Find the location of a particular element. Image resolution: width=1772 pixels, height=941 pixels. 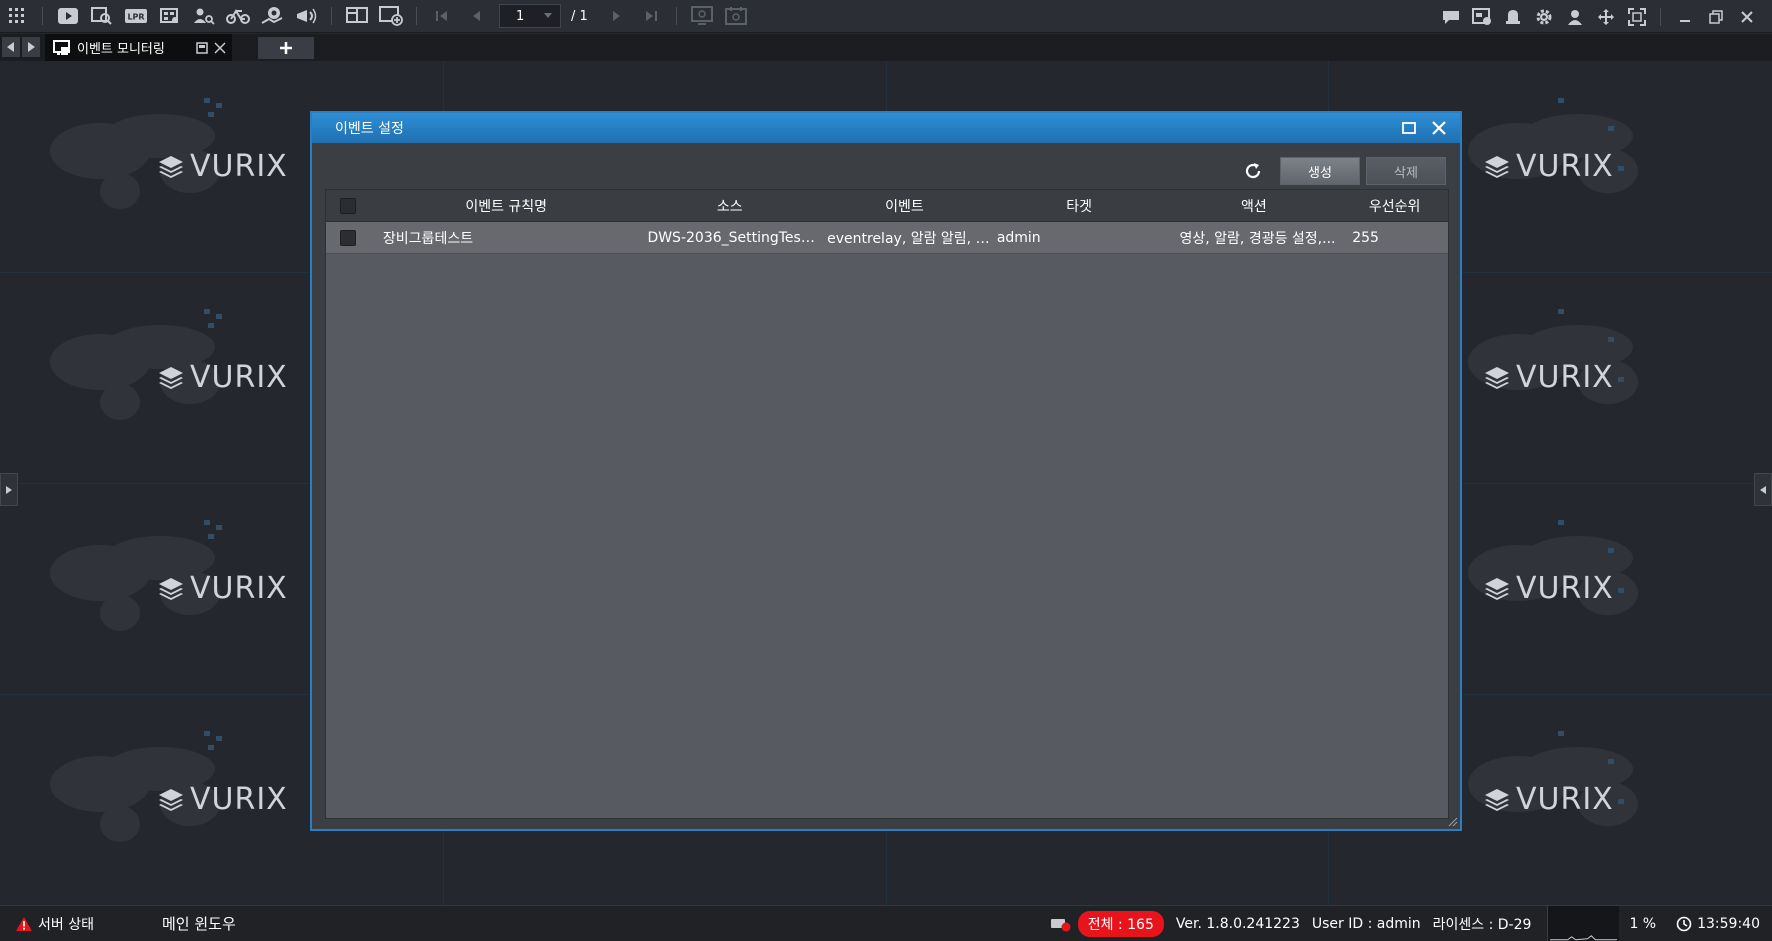

total-events-badge: 전체 : 165 is located at coordinates (1120, 924).